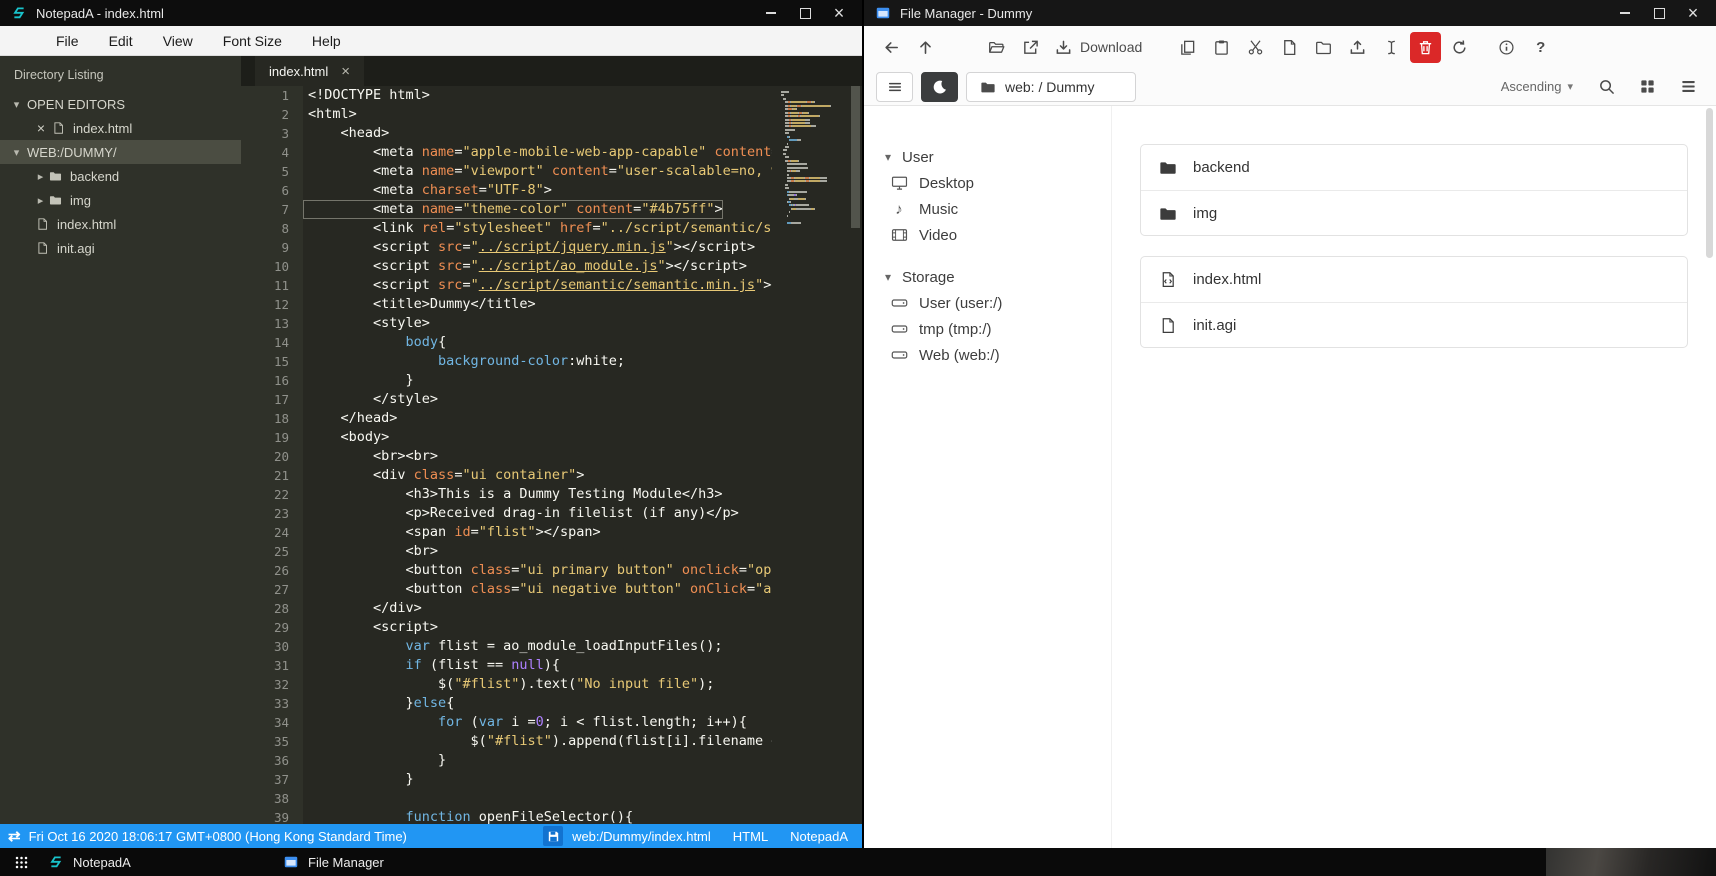  What do you see at coordinates (553, 836) in the screenshot?
I see `save-icon` at bounding box center [553, 836].